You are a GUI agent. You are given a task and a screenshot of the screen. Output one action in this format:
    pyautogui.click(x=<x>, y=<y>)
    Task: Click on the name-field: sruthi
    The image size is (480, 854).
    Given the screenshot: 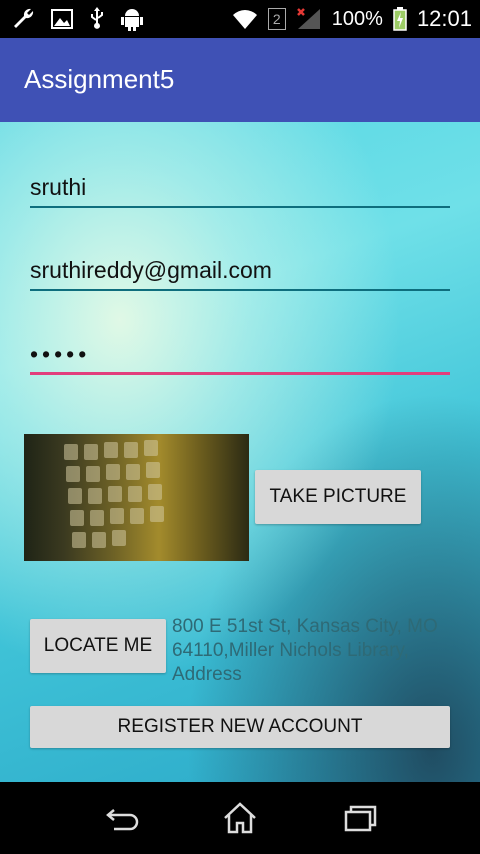 What is the action you would take?
    pyautogui.click(x=240, y=186)
    